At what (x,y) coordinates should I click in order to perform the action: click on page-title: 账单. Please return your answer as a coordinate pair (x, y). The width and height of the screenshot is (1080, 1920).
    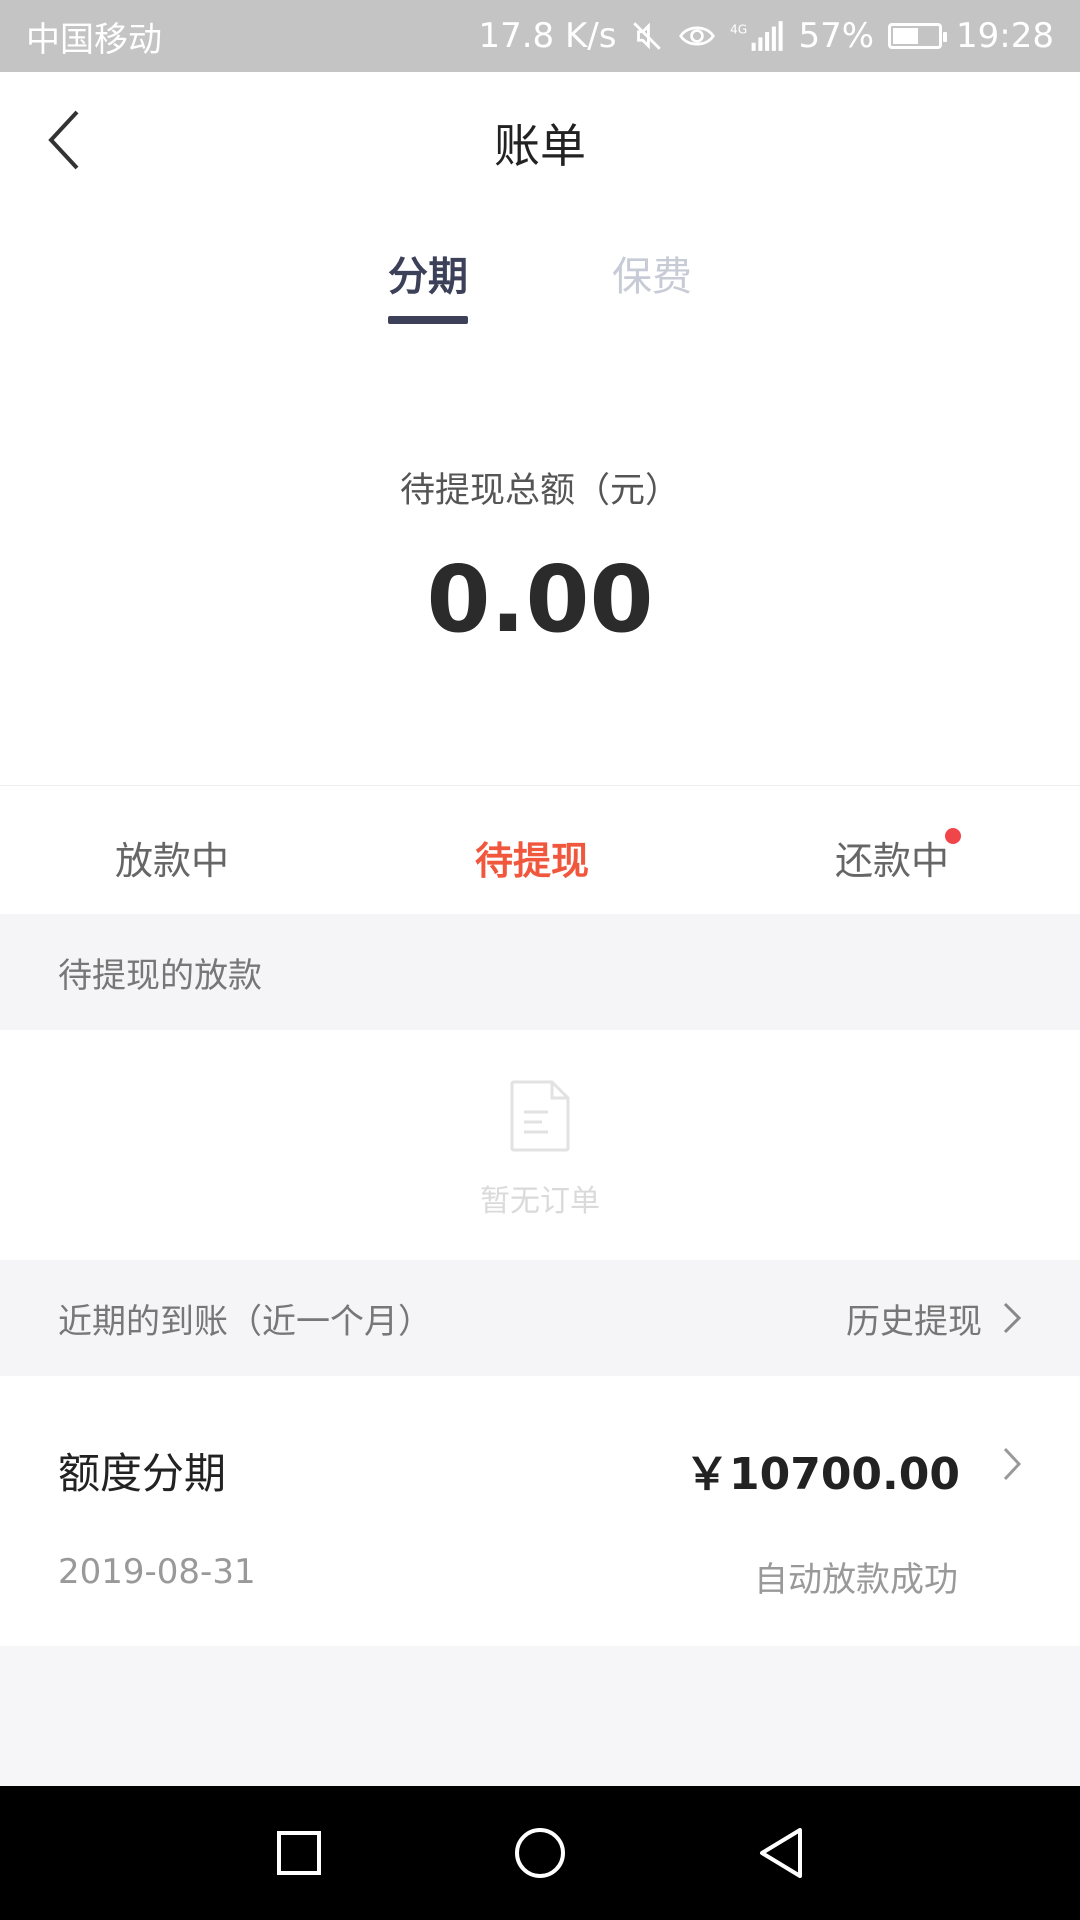
    Looking at the image, I should click on (540, 146).